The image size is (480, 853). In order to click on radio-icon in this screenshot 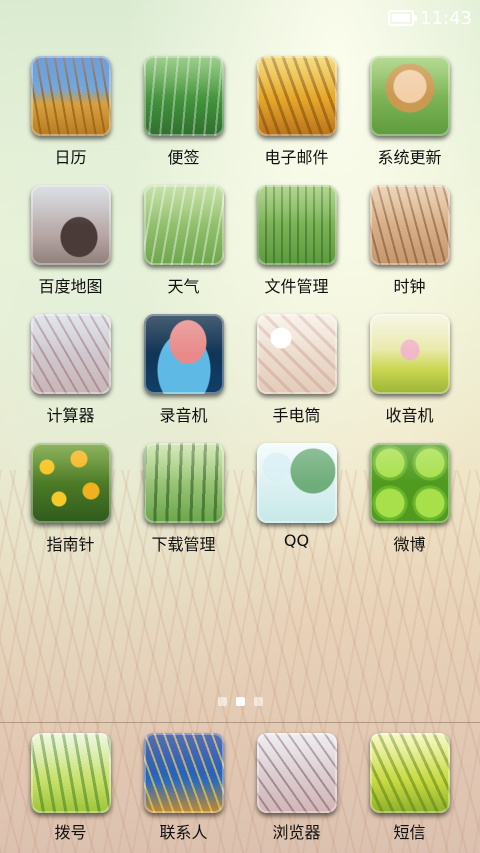, I will do `click(409, 354)`.